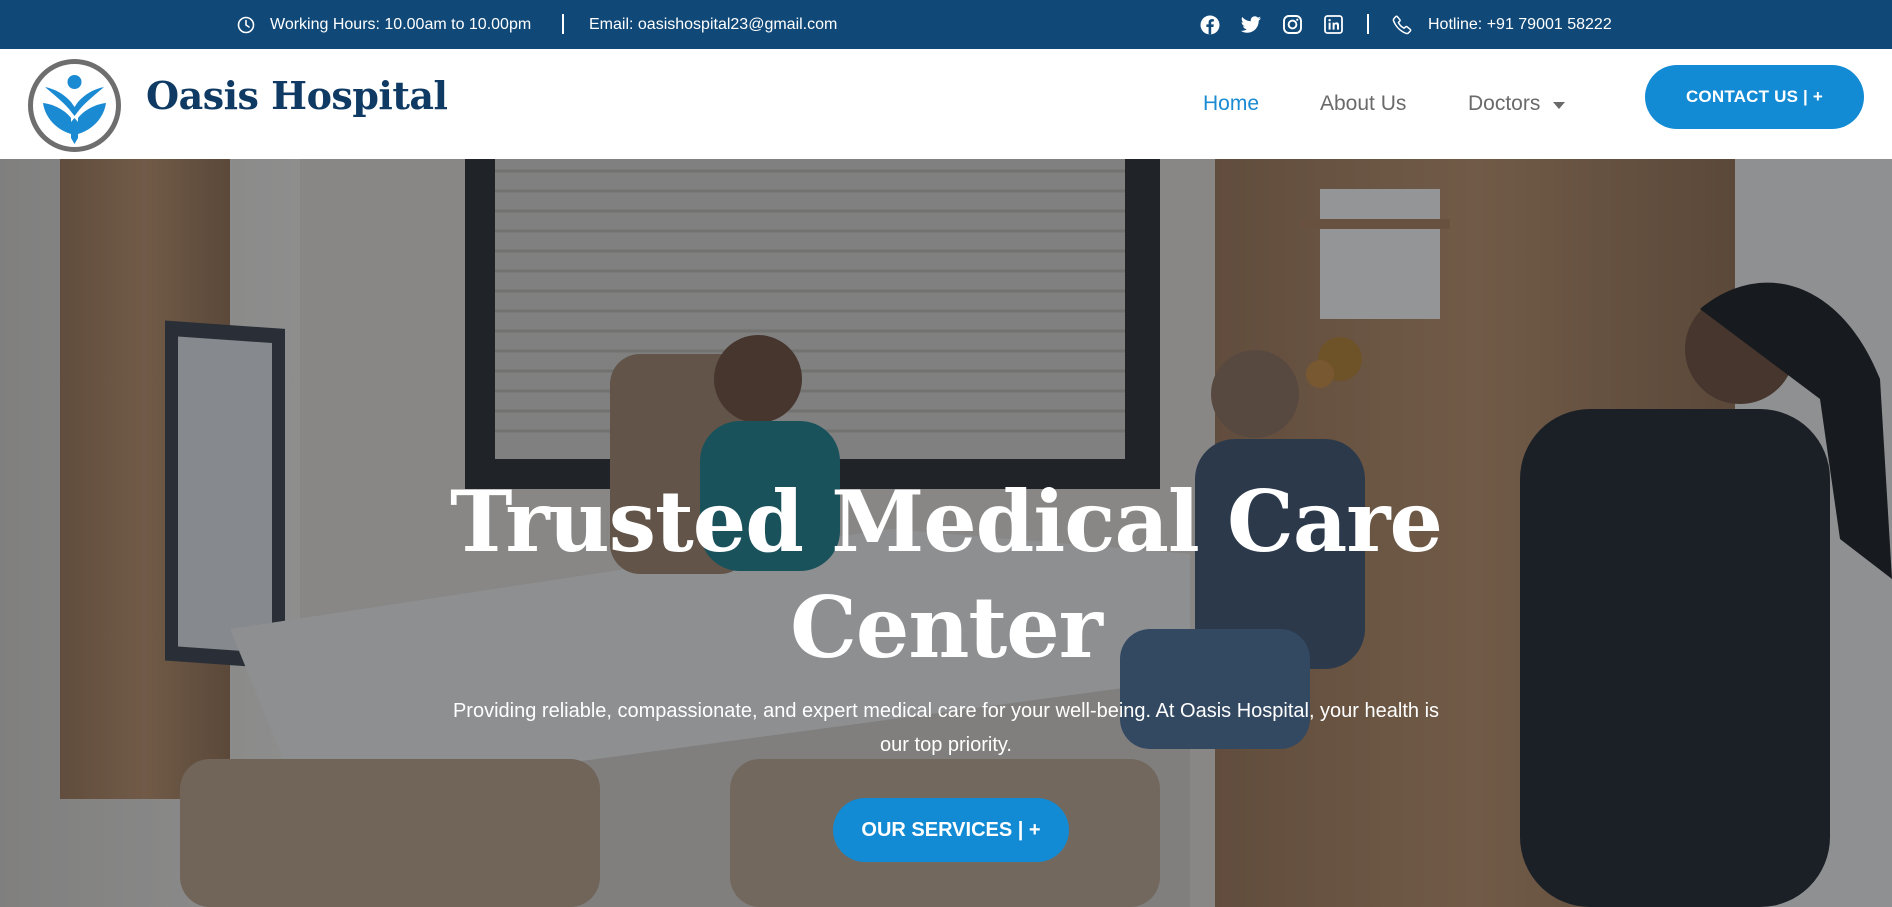 This screenshot has height=907, width=1892. What do you see at coordinates (1251, 25) in the screenshot?
I see `twitter-icon` at bounding box center [1251, 25].